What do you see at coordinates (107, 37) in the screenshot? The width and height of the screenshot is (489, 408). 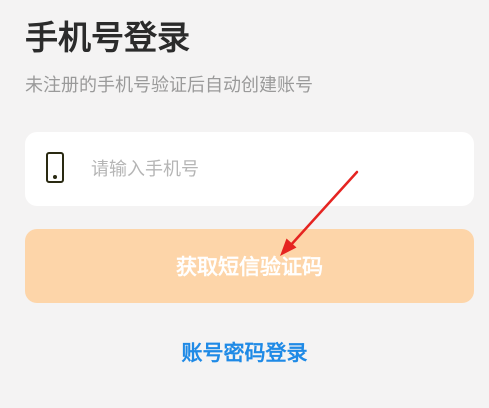 I see `page-title: 手机号登录` at bounding box center [107, 37].